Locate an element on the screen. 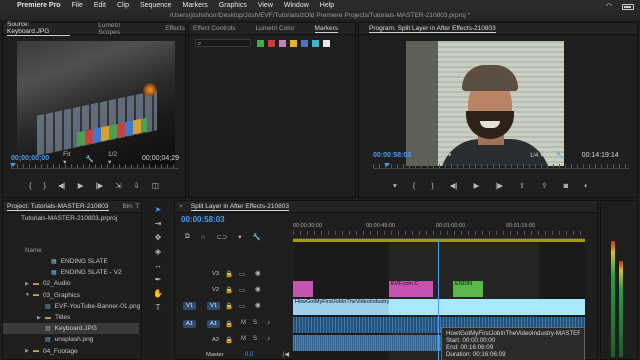  export-frame-icon: ◫ is located at coordinates (155, 185).